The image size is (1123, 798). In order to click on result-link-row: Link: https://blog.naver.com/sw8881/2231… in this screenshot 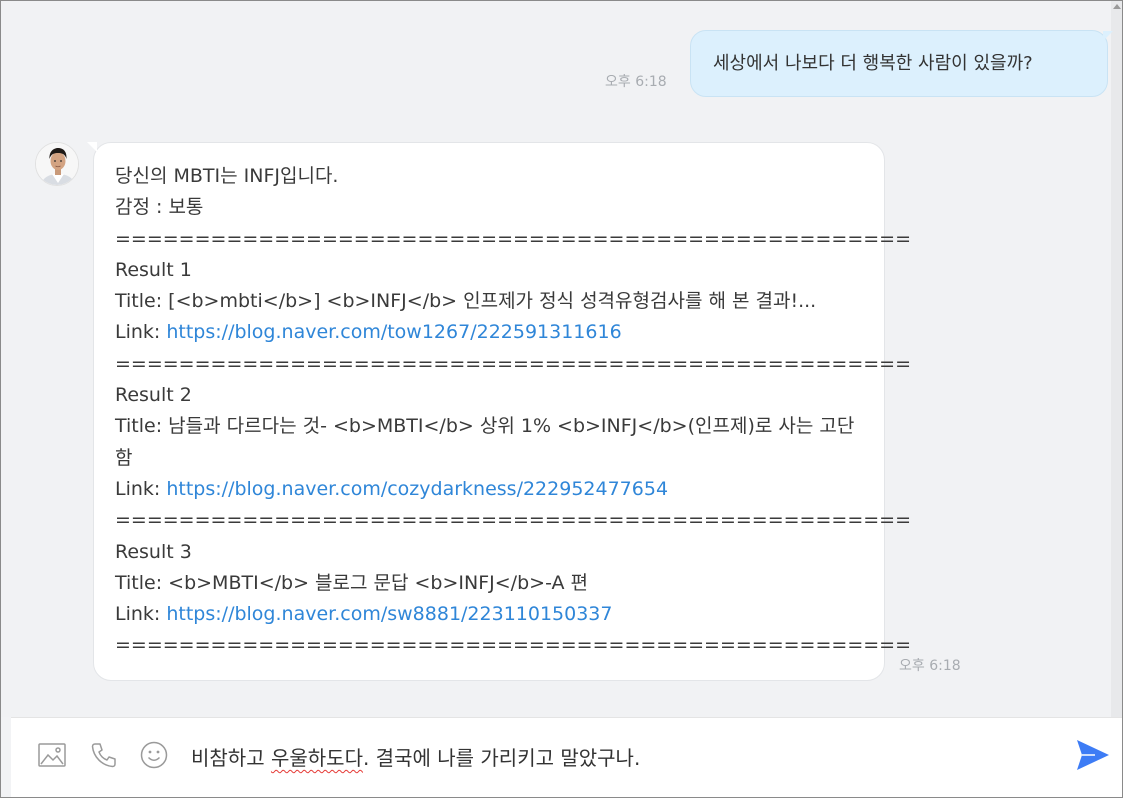, I will do `click(489, 614)`.